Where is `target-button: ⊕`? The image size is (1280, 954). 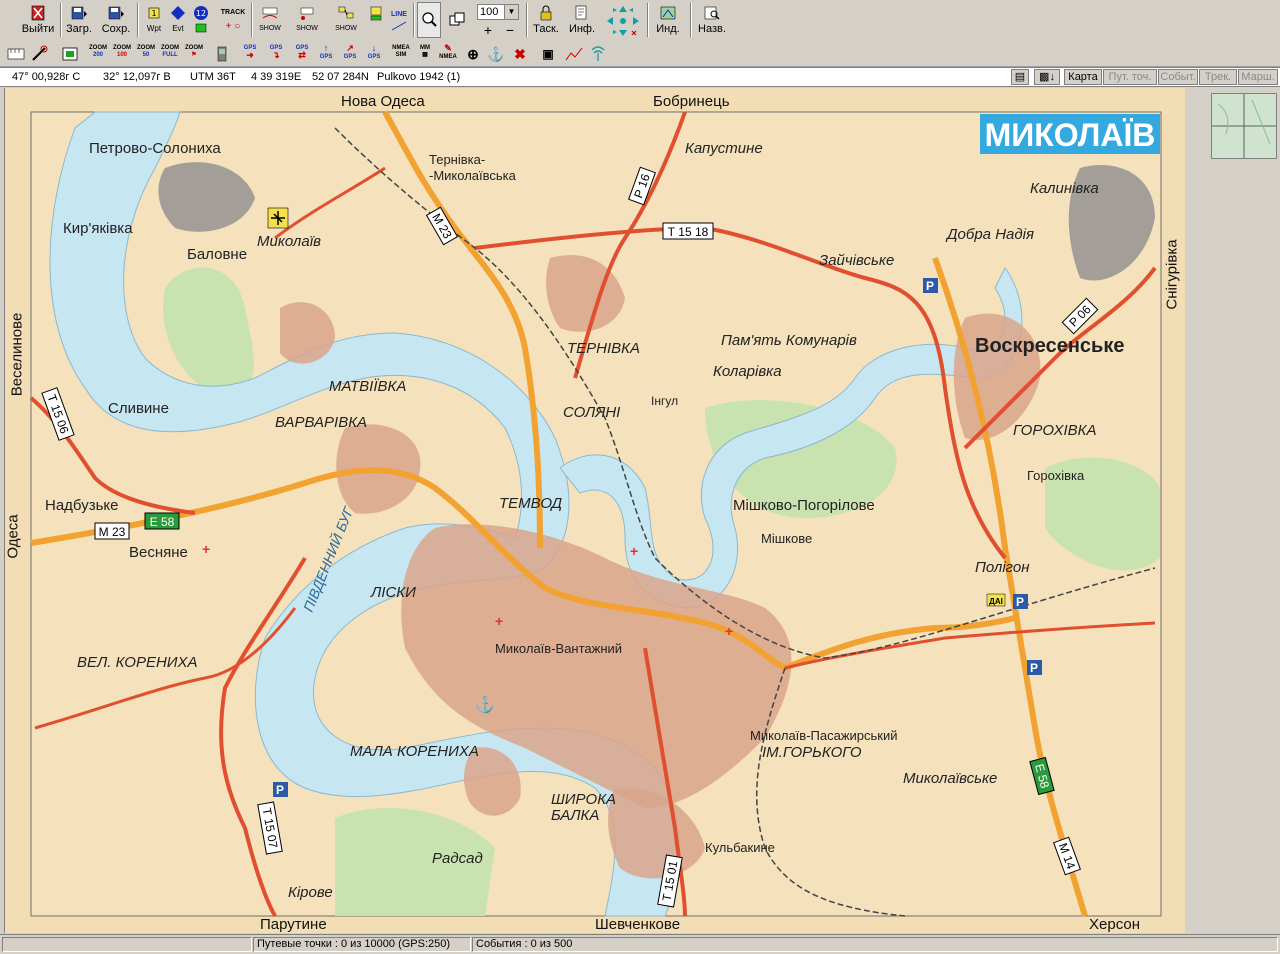 target-button: ⊕ is located at coordinates (473, 54).